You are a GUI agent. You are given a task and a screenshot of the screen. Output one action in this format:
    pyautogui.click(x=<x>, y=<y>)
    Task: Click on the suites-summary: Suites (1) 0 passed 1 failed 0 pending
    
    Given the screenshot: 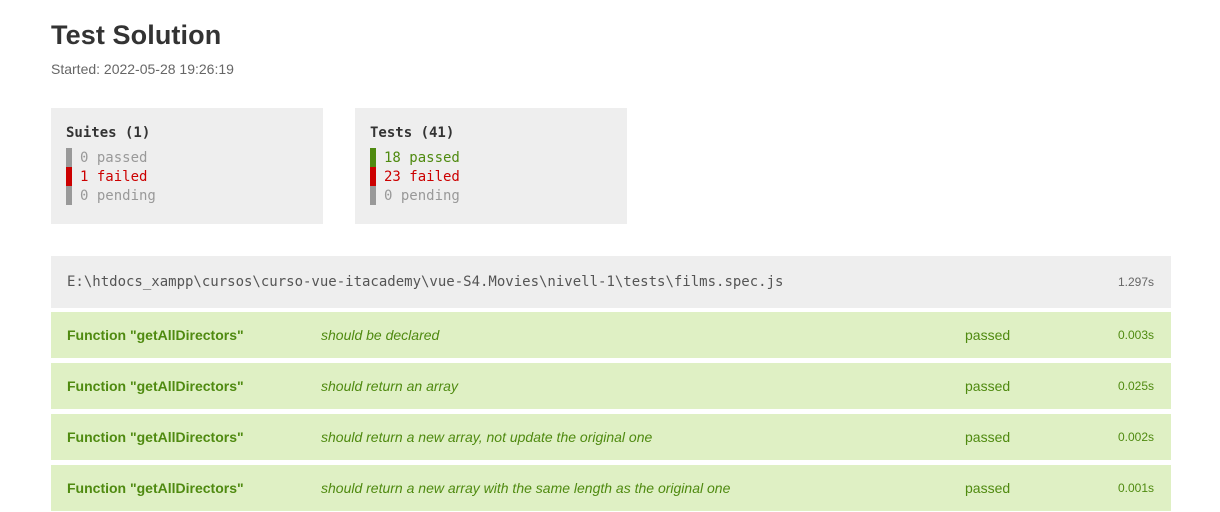 What is the action you would take?
    pyautogui.click(x=187, y=166)
    